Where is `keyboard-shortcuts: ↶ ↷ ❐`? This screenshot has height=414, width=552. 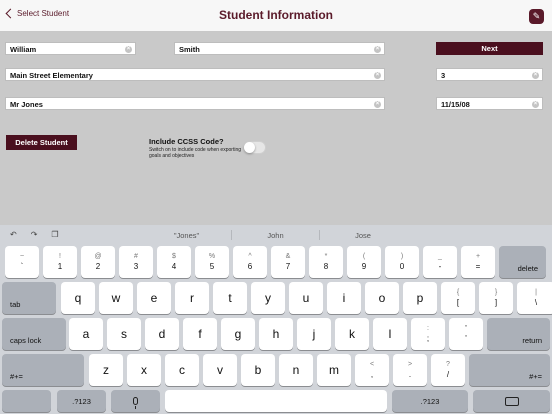 keyboard-shortcuts: ↶ ↷ ❐ is located at coordinates (34, 234).